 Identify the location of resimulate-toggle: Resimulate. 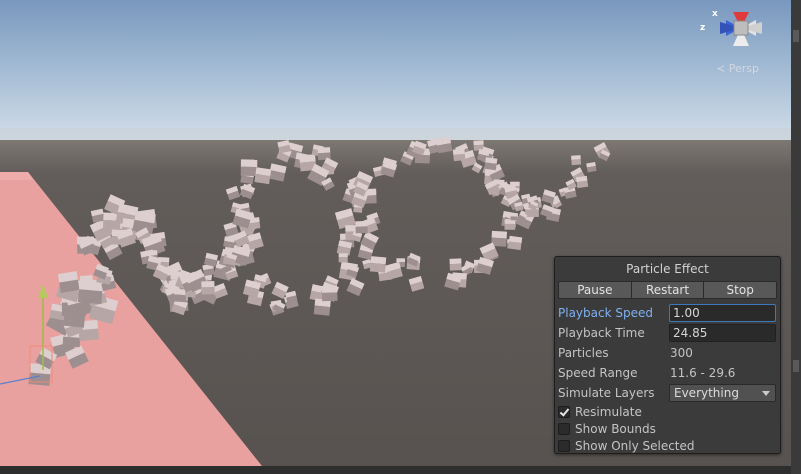
(668, 411).